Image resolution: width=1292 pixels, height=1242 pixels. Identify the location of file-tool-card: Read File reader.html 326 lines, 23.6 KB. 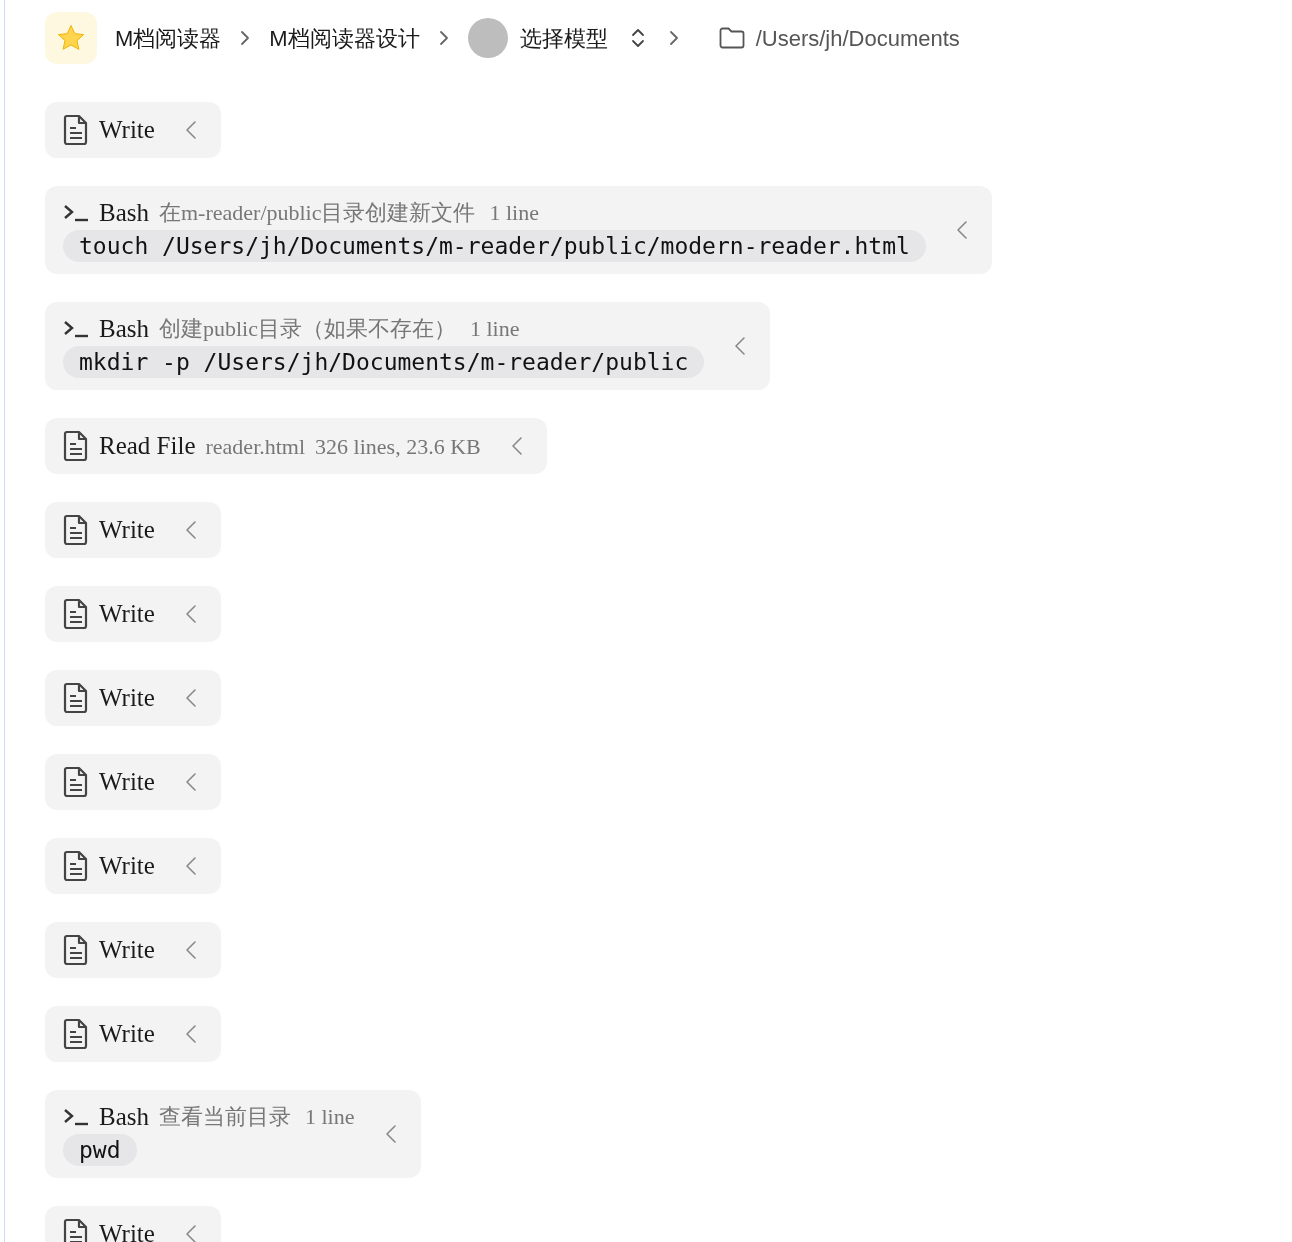
(296, 446).